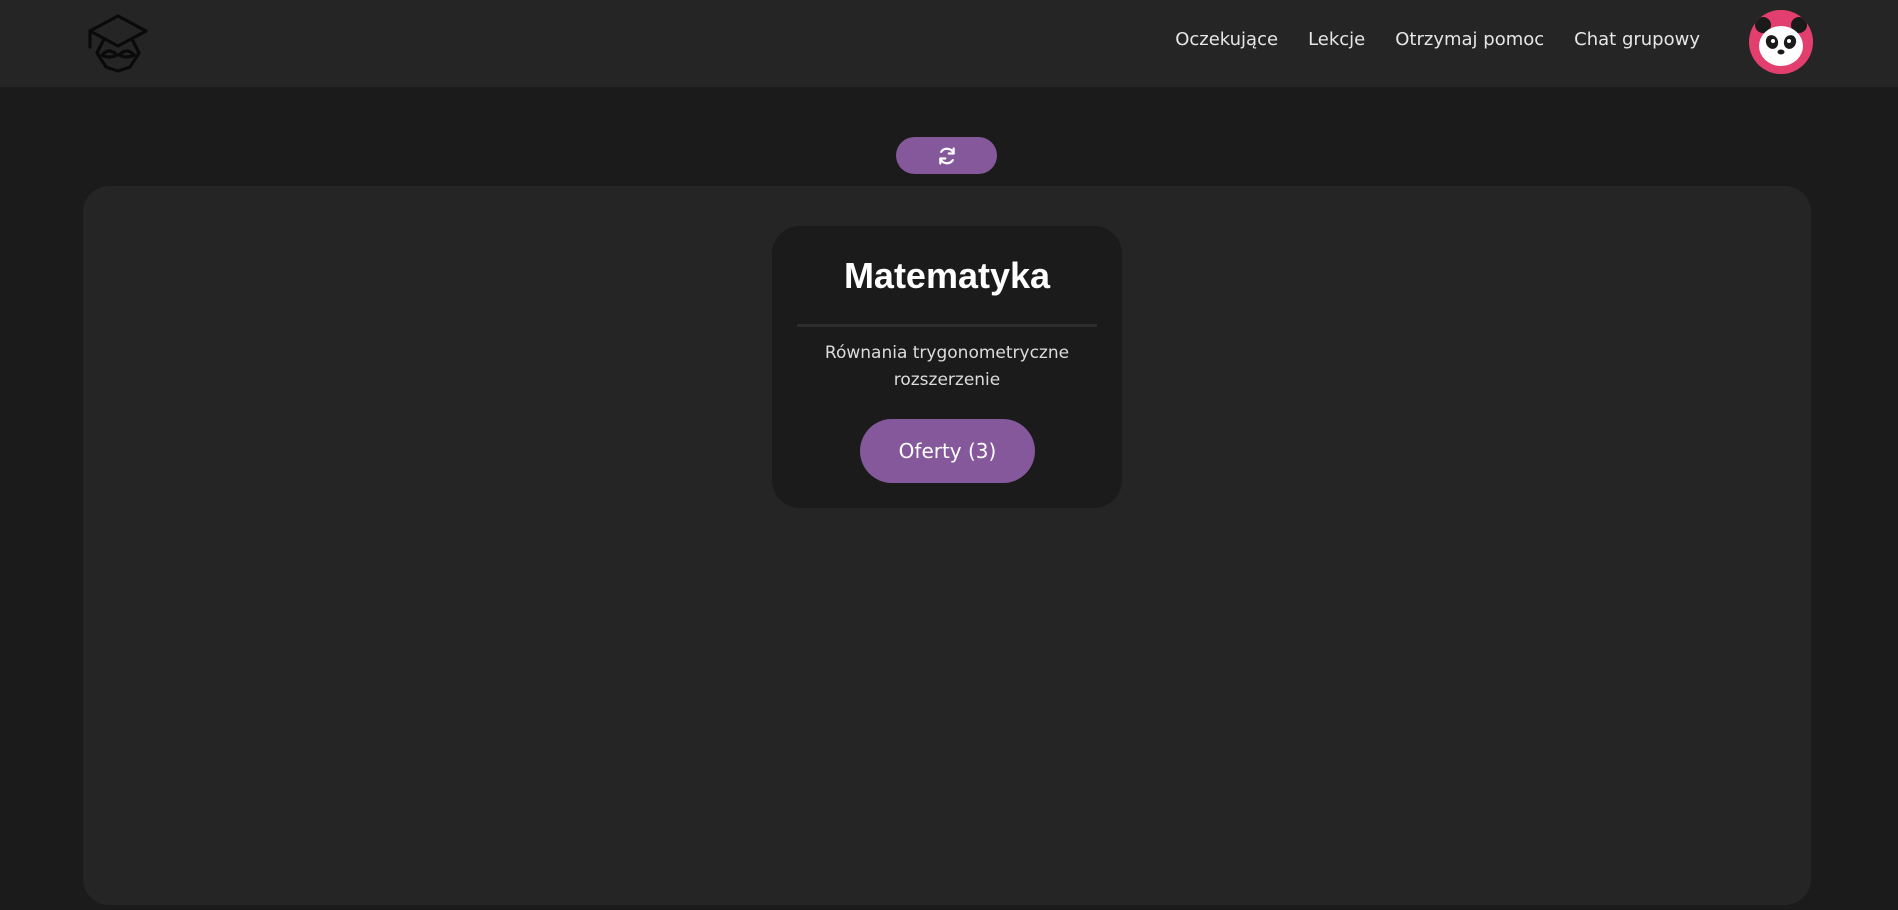  Describe the element at coordinates (1336, 40) in the screenshot. I see `nav-link-lessons: Lekcje` at that location.